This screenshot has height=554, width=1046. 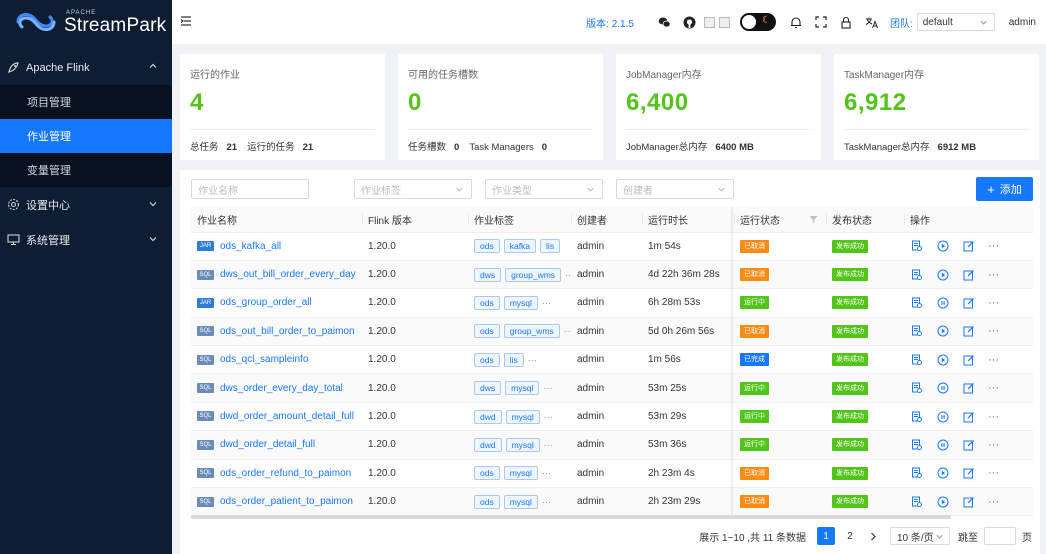 What do you see at coordinates (664, 22) in the screenshot?
I see `wechat-icon` at bounding box center [664, 22].